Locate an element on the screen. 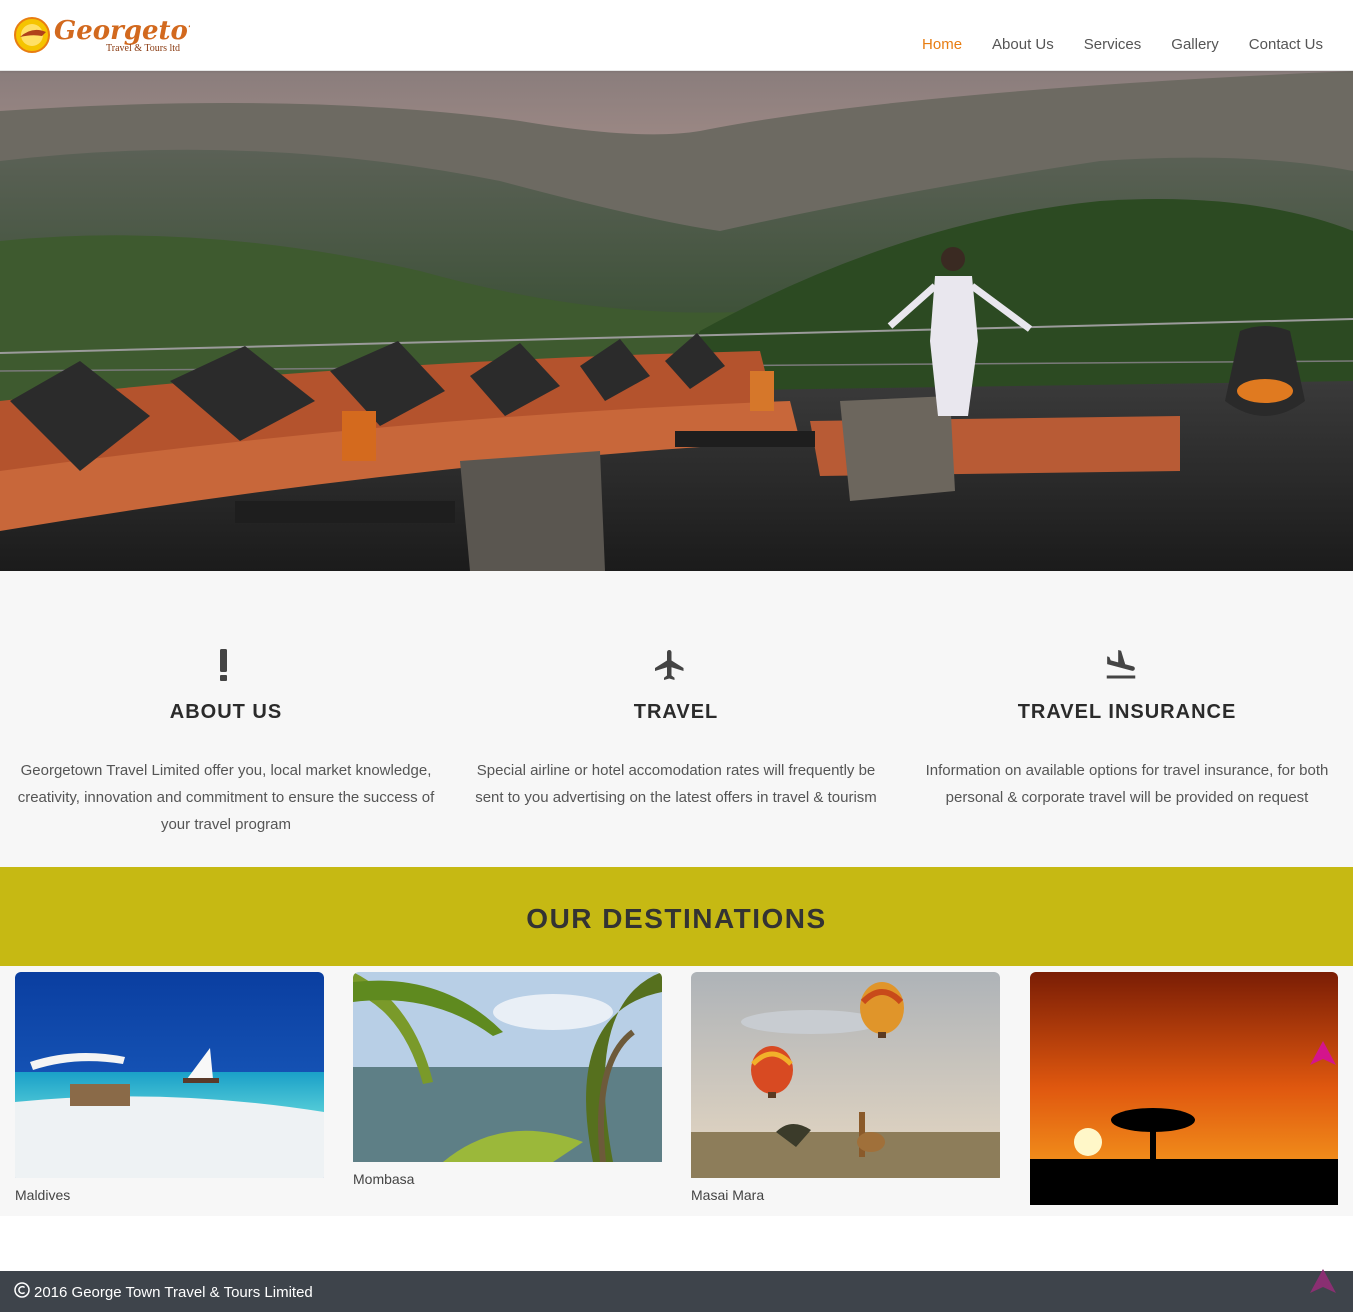 This screenshot has width=1353, height=1312. footer: 2016 George Town Travel & Tours Limited is located at coordinates (676, 1290).